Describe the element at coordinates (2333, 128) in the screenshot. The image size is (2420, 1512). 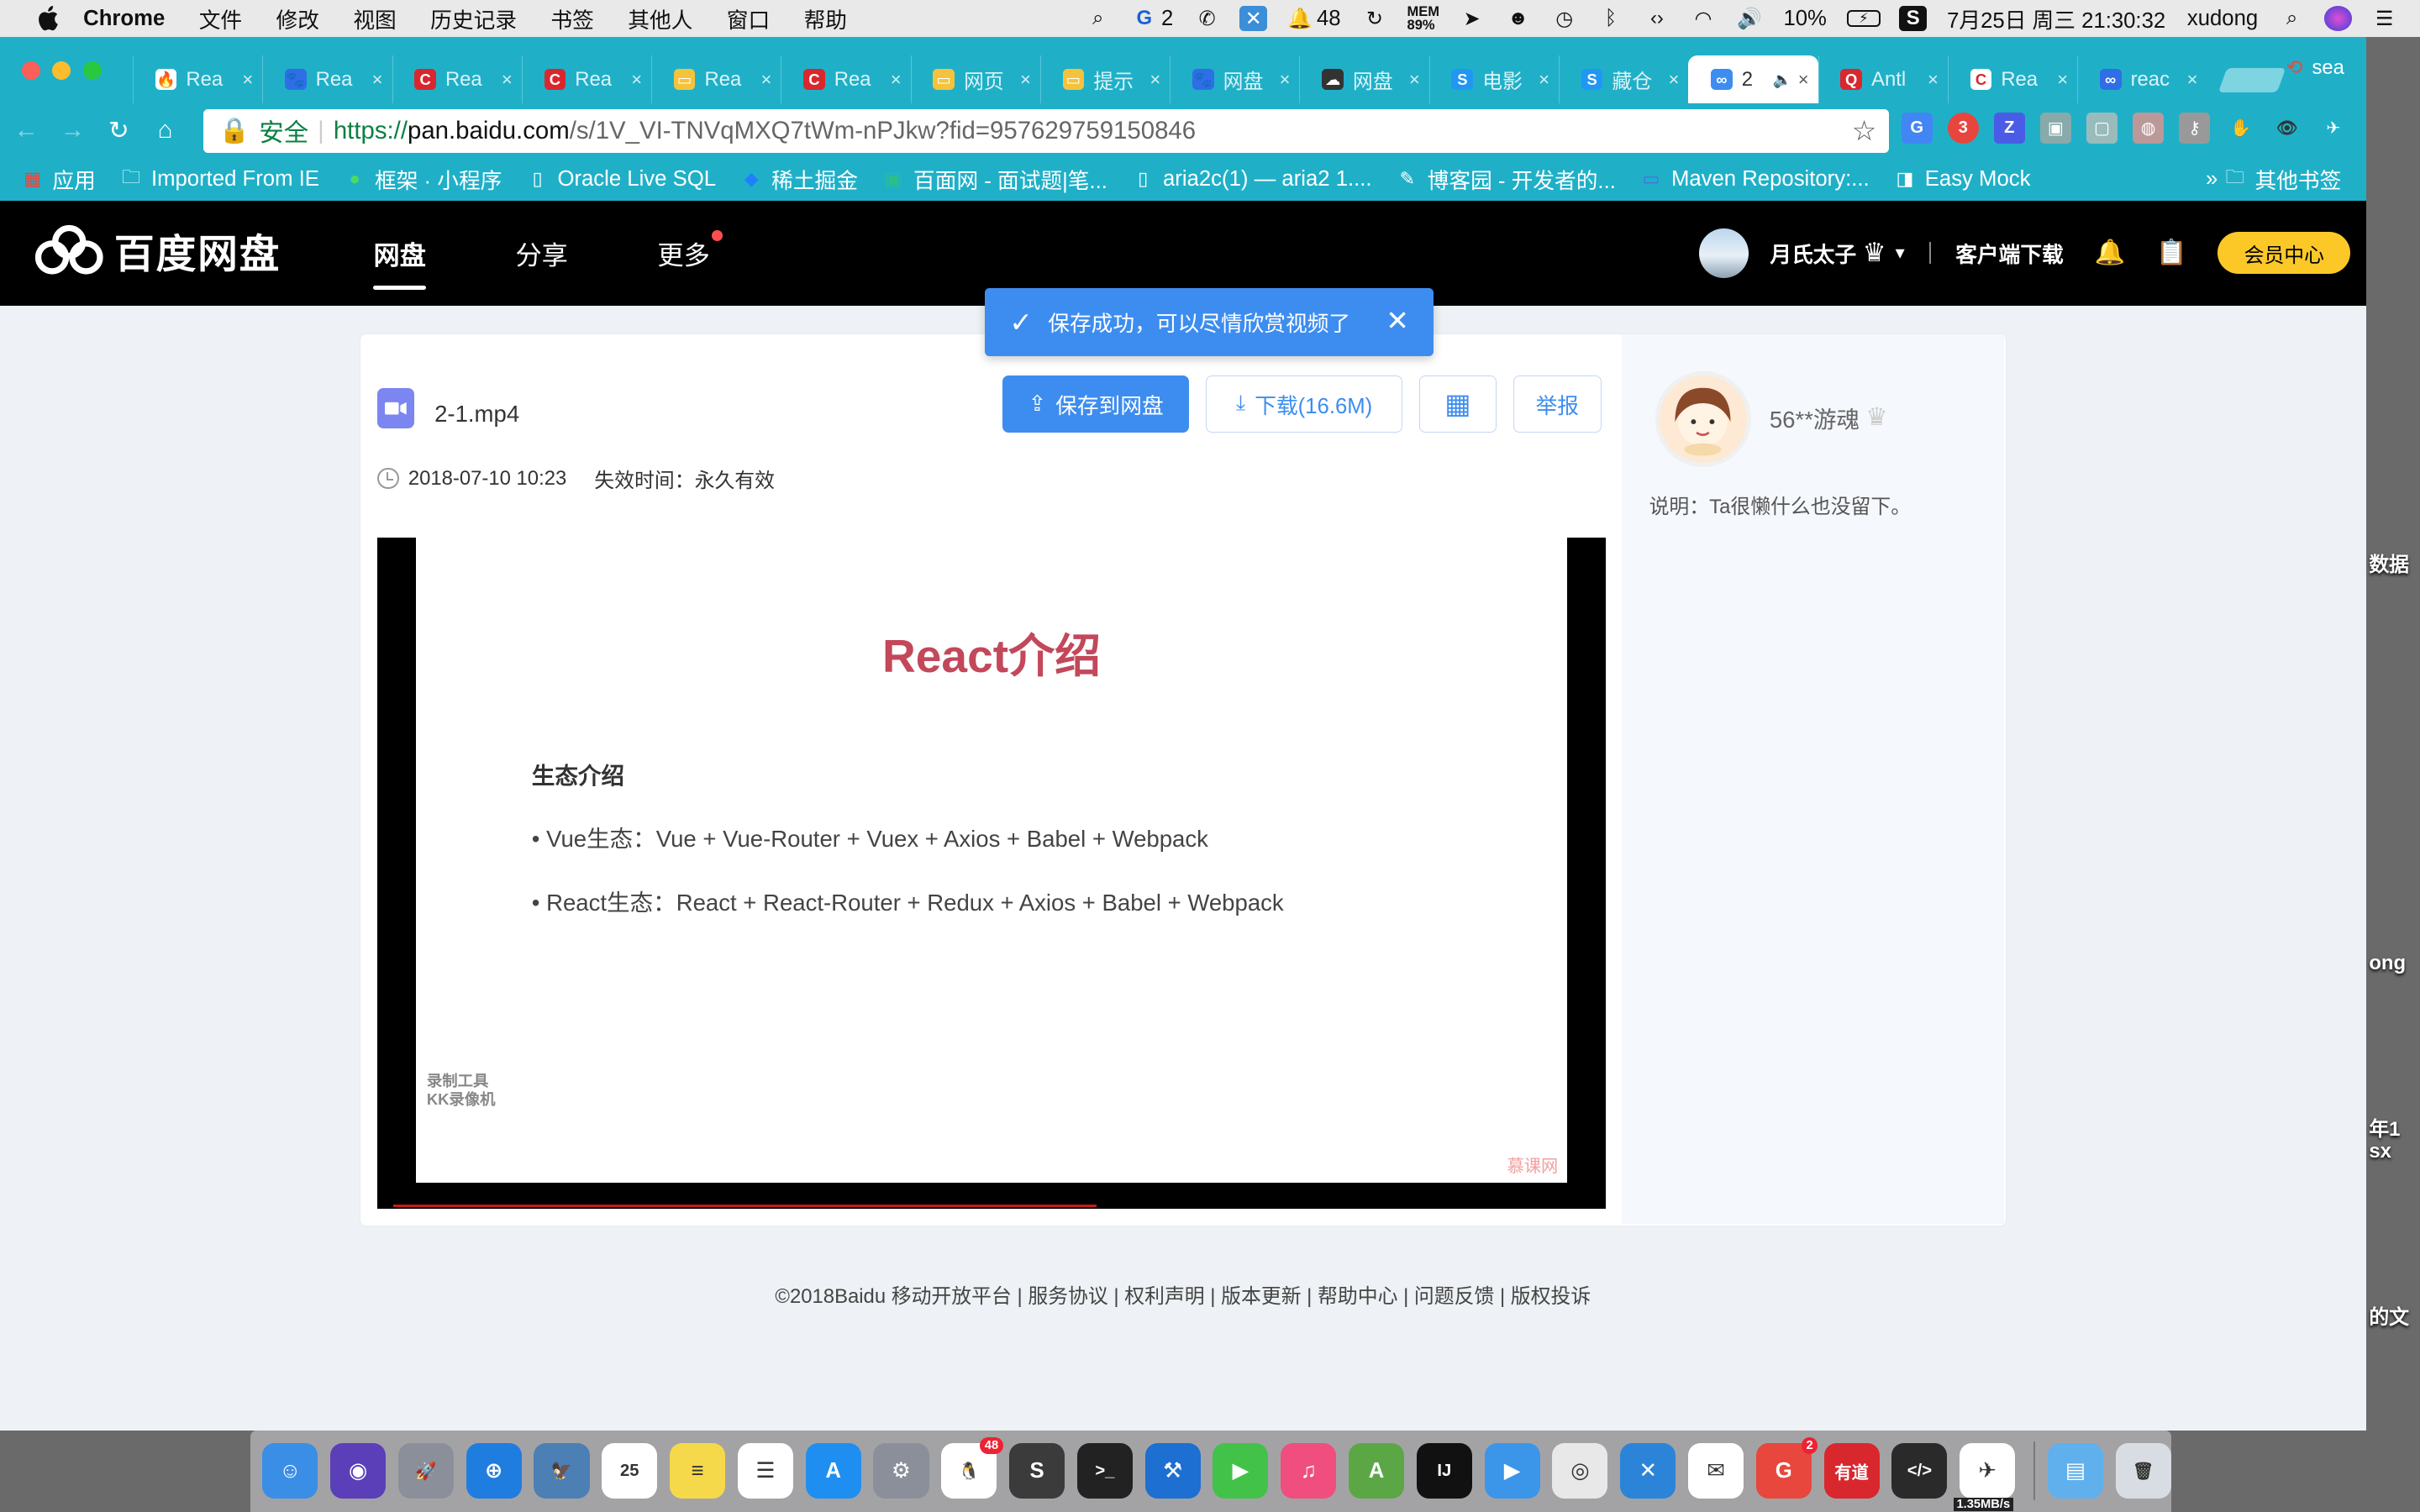
I see `bird-ext-icon: ✈` at that location.